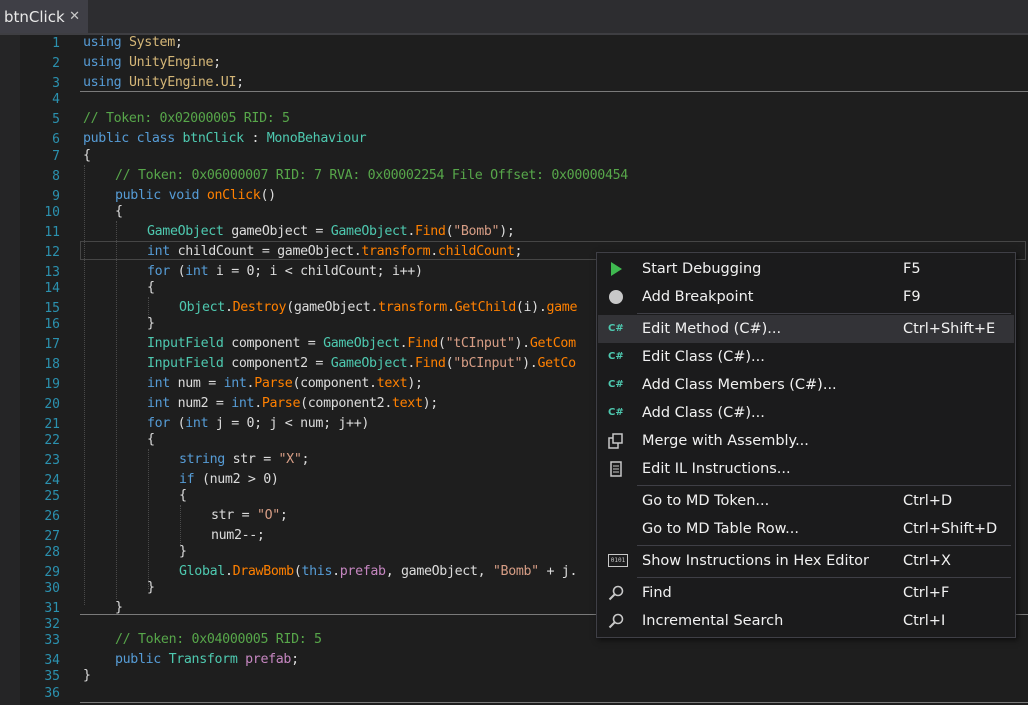 The height and width of the screenshot is (705, 1028). What do you see at coordinates (52, 440) in the screenshot?
I see `line-number: 22` at bounding box center [52, 440].